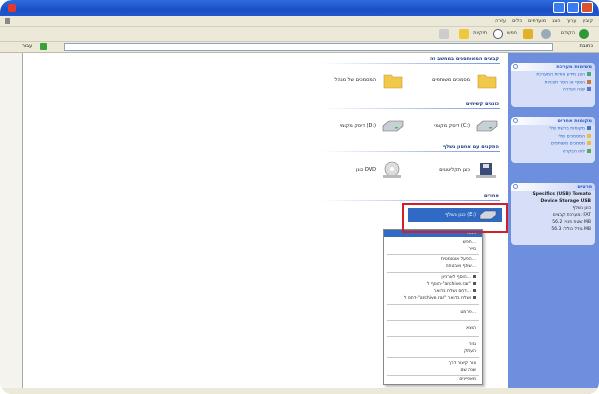 The height and width of the screenshot is (394, 599). What do you see at coordinates (587, 7) in the screenshot?
I see `close-button` at bounding box center [587, 7].